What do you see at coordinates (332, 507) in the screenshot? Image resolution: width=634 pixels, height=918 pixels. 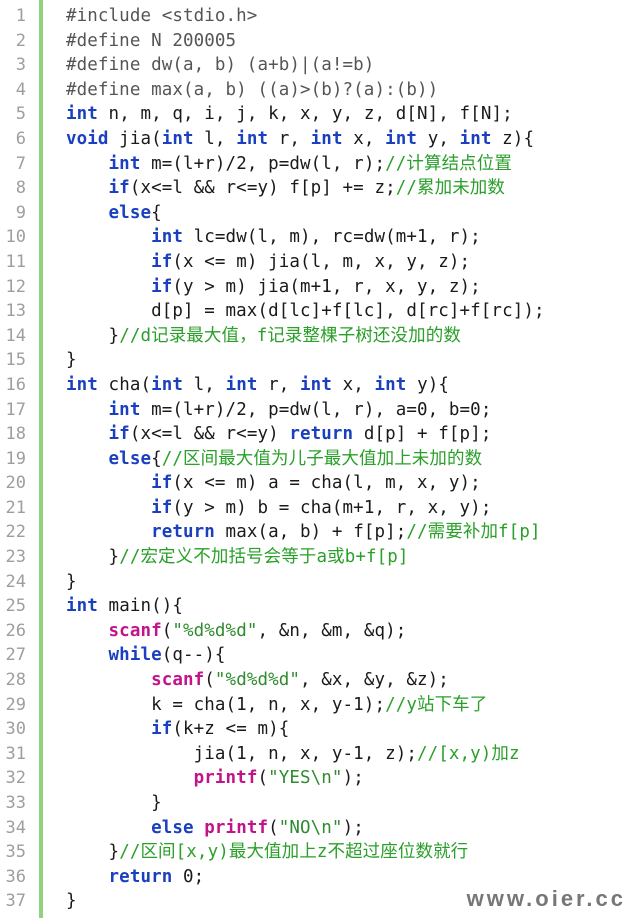 I see `code-text: (y > m) b = cha(m+1, r, x, y);` at bounding box center [332, 507].